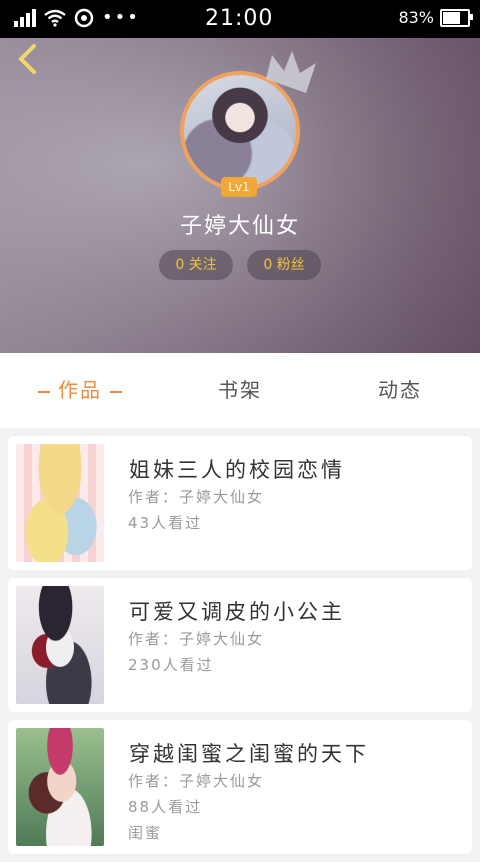 The image size is (480, 862). Describe the element at coordinates (196, 265) in the screenshot. I see `following-button: 0 关注` at that location.